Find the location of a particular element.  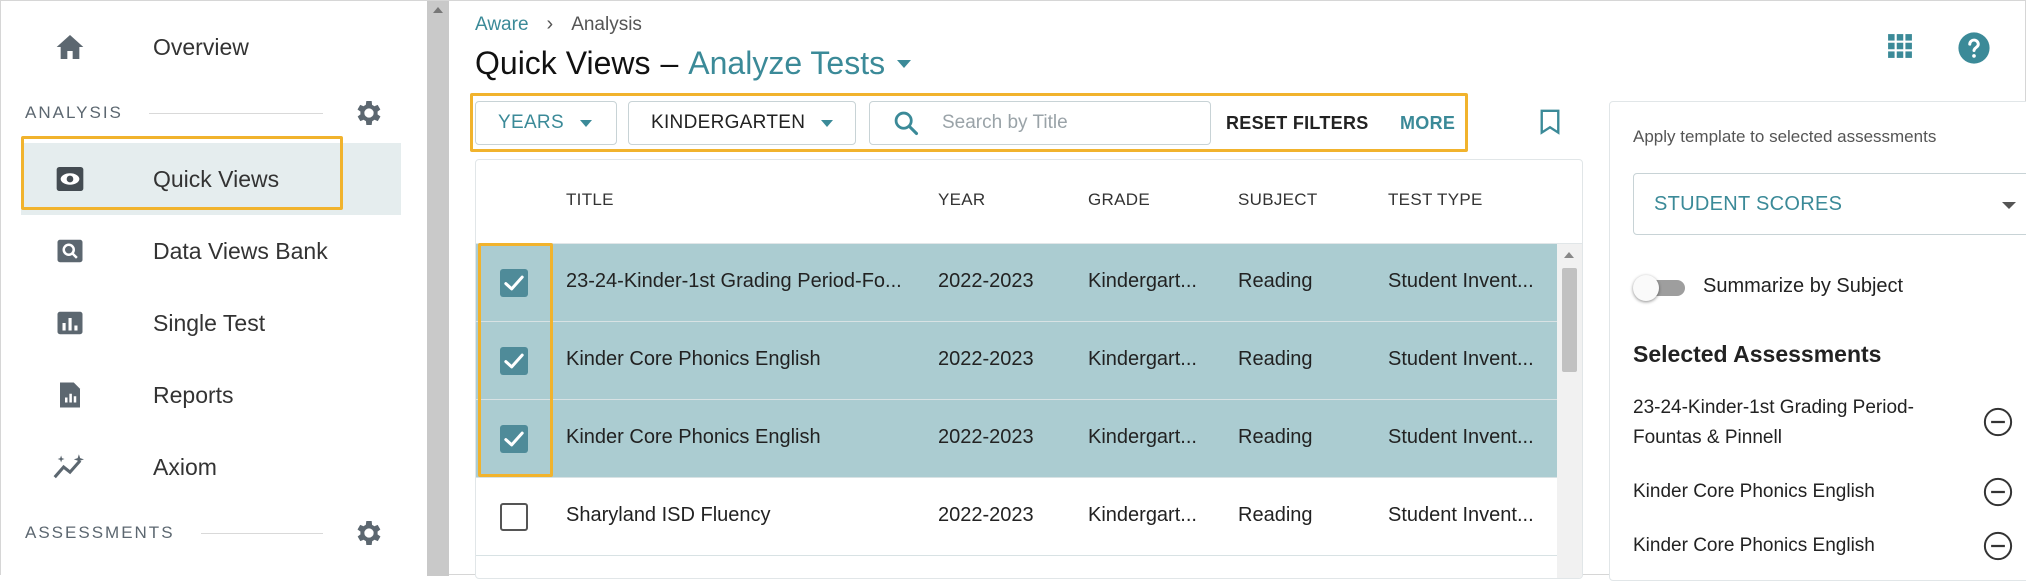

sidebar-item-data-views-bank: Data Views Bank is located at coordinates (211, 251).